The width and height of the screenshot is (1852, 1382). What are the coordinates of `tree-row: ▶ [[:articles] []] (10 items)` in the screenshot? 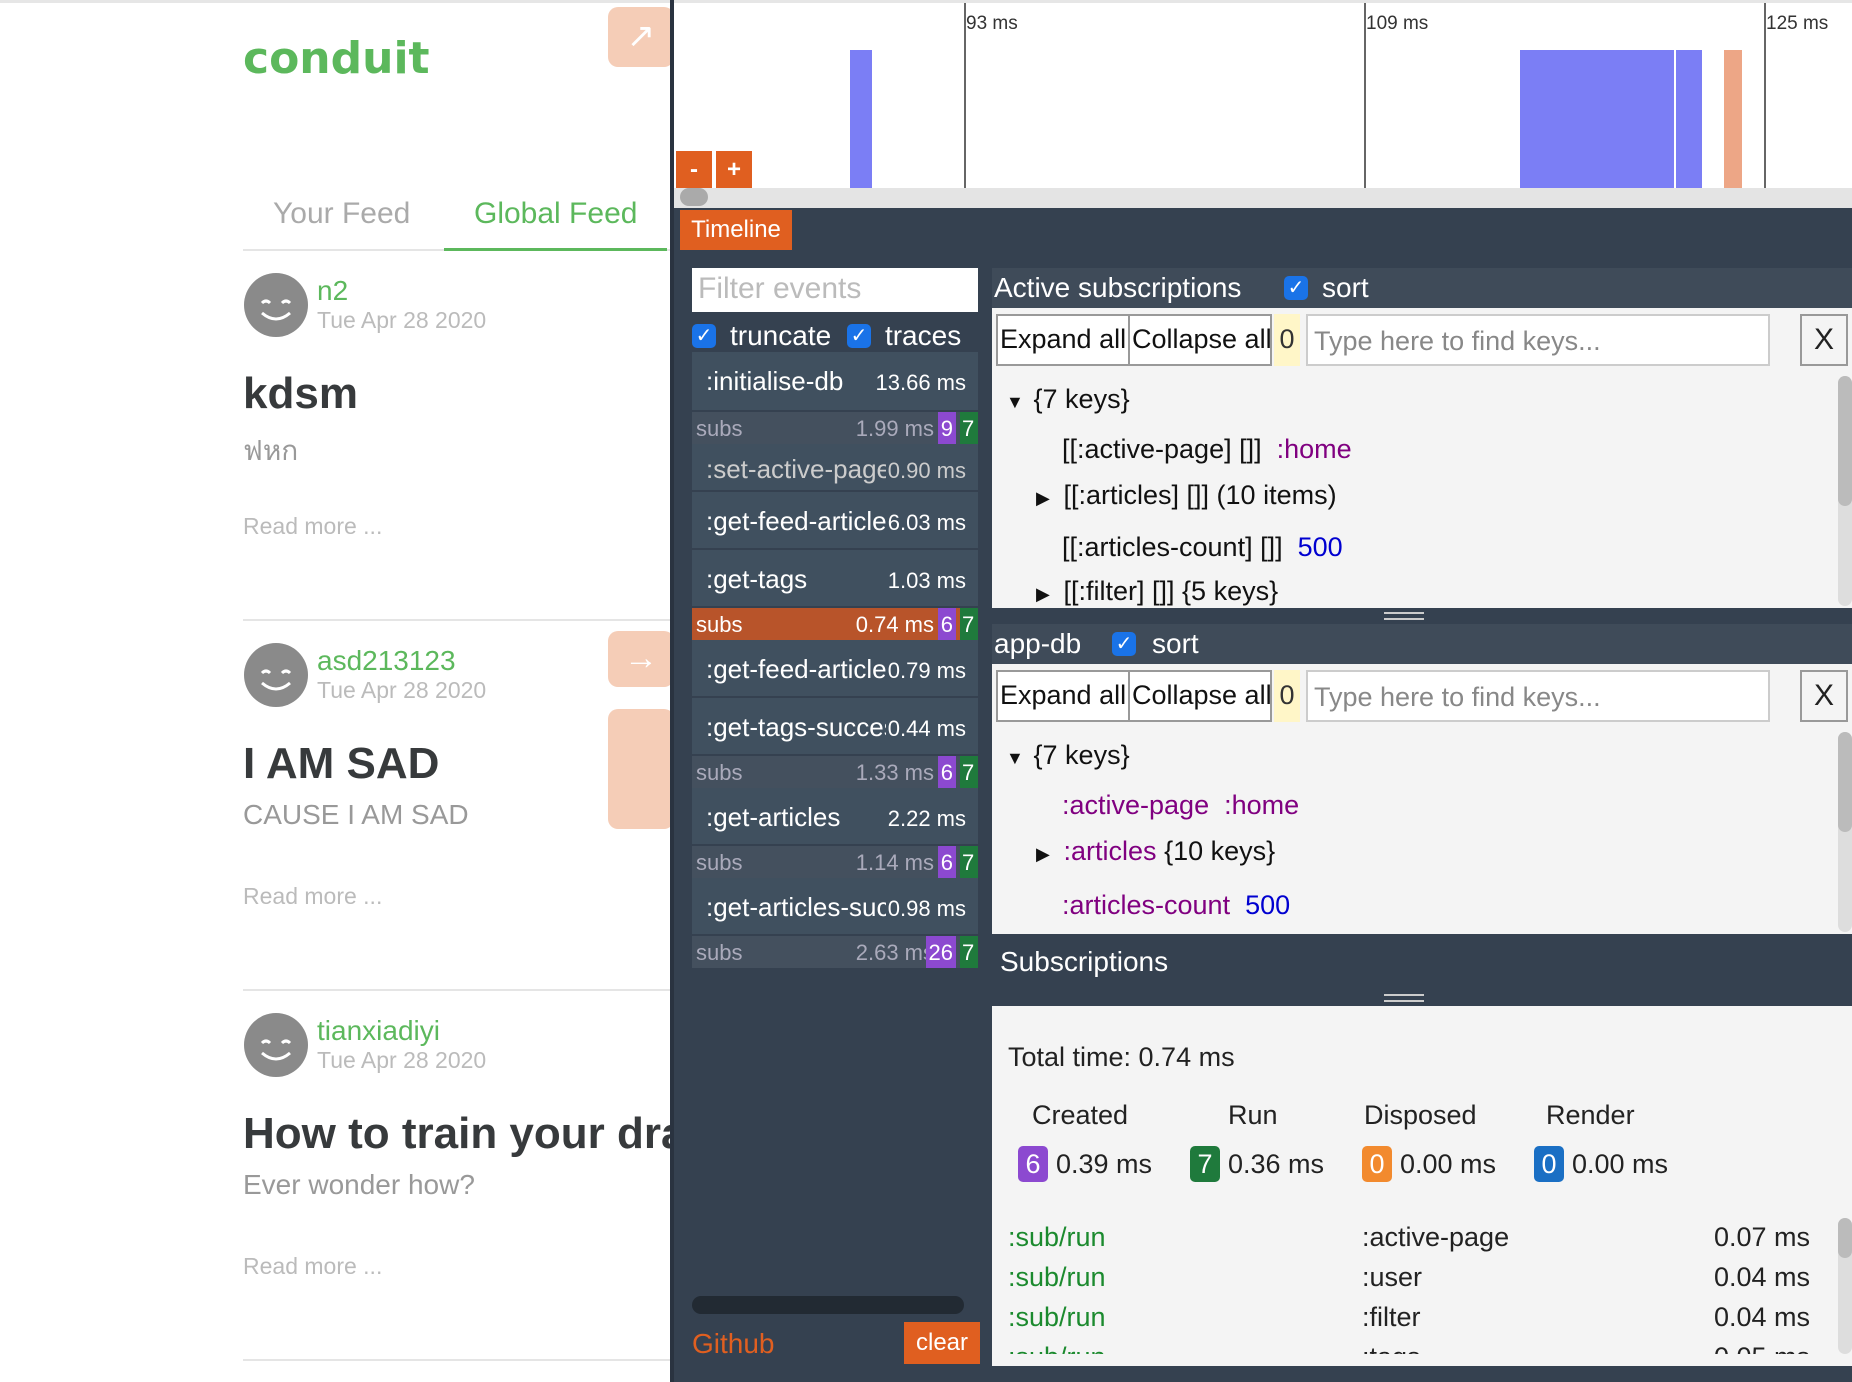 It's located at (1186, 495).